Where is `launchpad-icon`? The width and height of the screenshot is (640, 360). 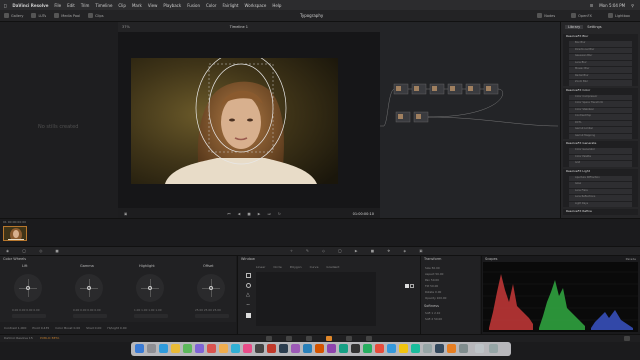
launchpad-icon is located at coordinates (151, 348).